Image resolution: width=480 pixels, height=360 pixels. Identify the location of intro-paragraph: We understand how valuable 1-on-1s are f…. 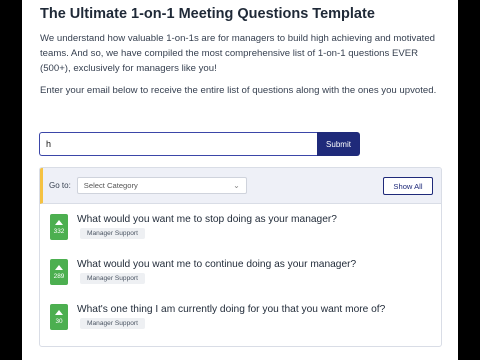
(238, 53).